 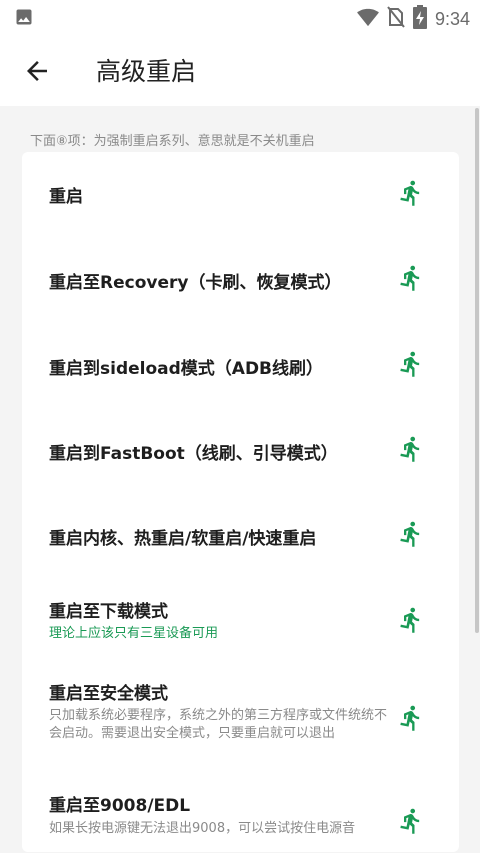 I want to click on list-item-fastboot: 重启到FastBoot（线刷、引导模式）, so click(x=240, y=449).